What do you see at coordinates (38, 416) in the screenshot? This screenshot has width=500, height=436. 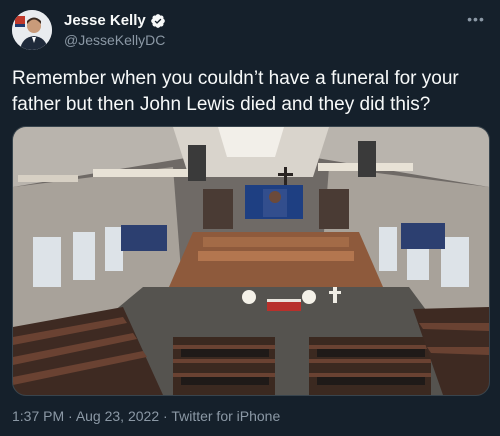 I see `tweet-time: 1:37 PM` at bounding box center [38, 416].